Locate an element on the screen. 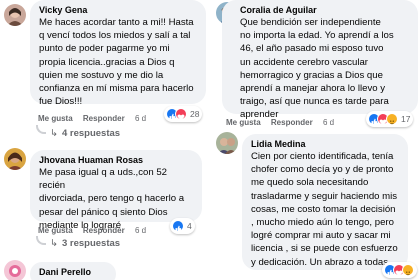 The width and height of the screenshot is (420, 280). comment-author: Jhovana Huaman Rosas is located at coordinates (116, 160).